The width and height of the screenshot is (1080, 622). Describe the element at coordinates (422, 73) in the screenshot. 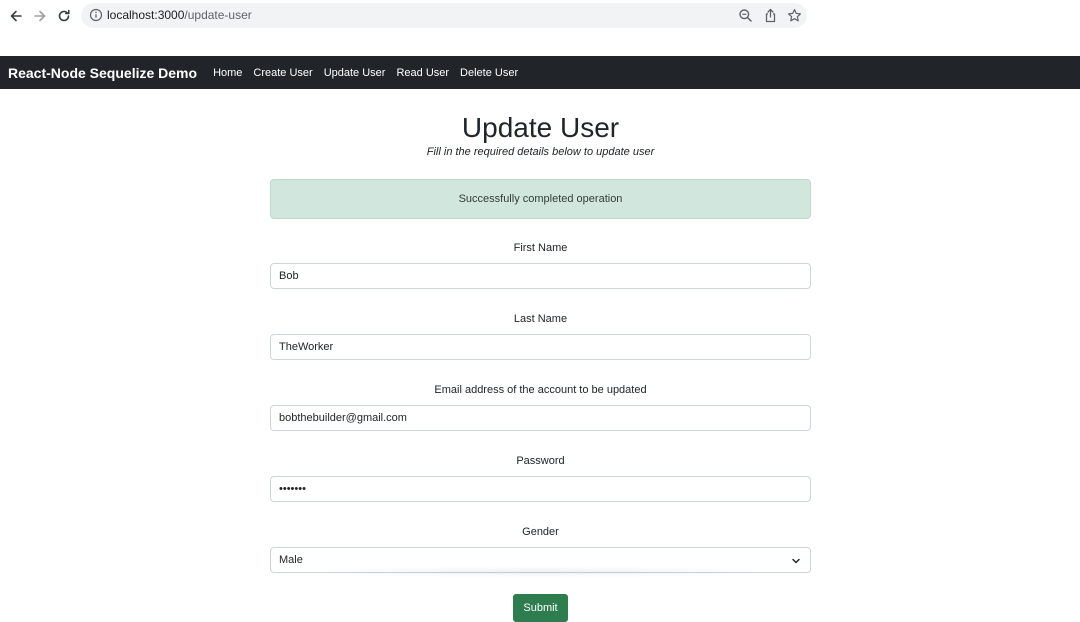

I see `nav-link-read-user: Read User` at that location.